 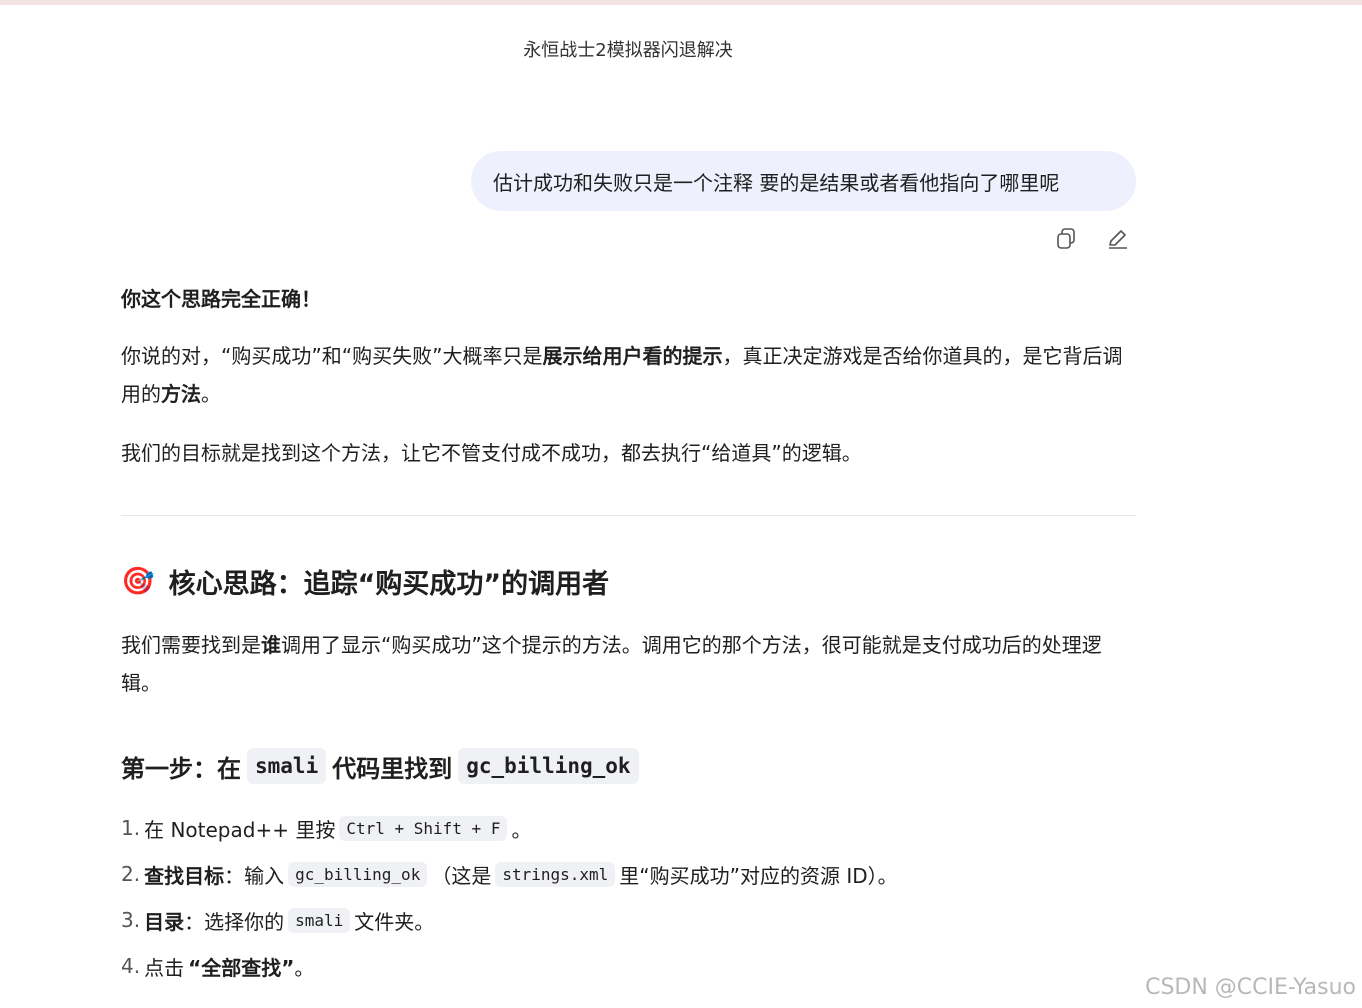 I want to click on list-code: Ctrl + Shift + F, so click(x=423, y=828).